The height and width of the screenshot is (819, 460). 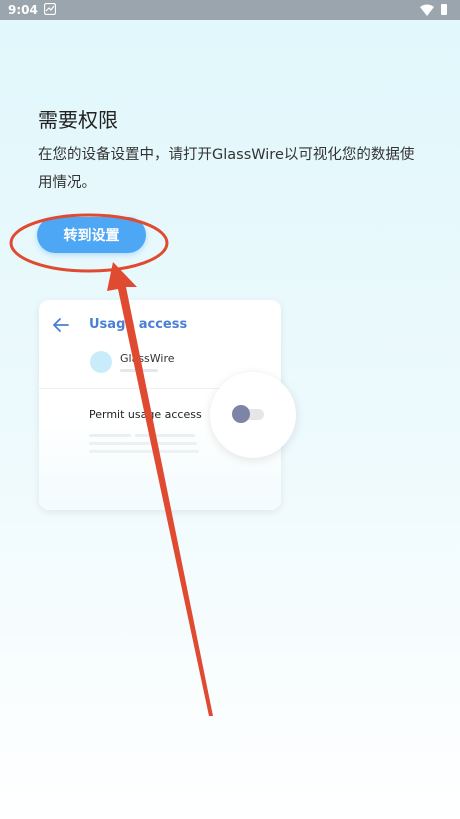 I want to click on placeholder-line, so click(x=139, y=370).